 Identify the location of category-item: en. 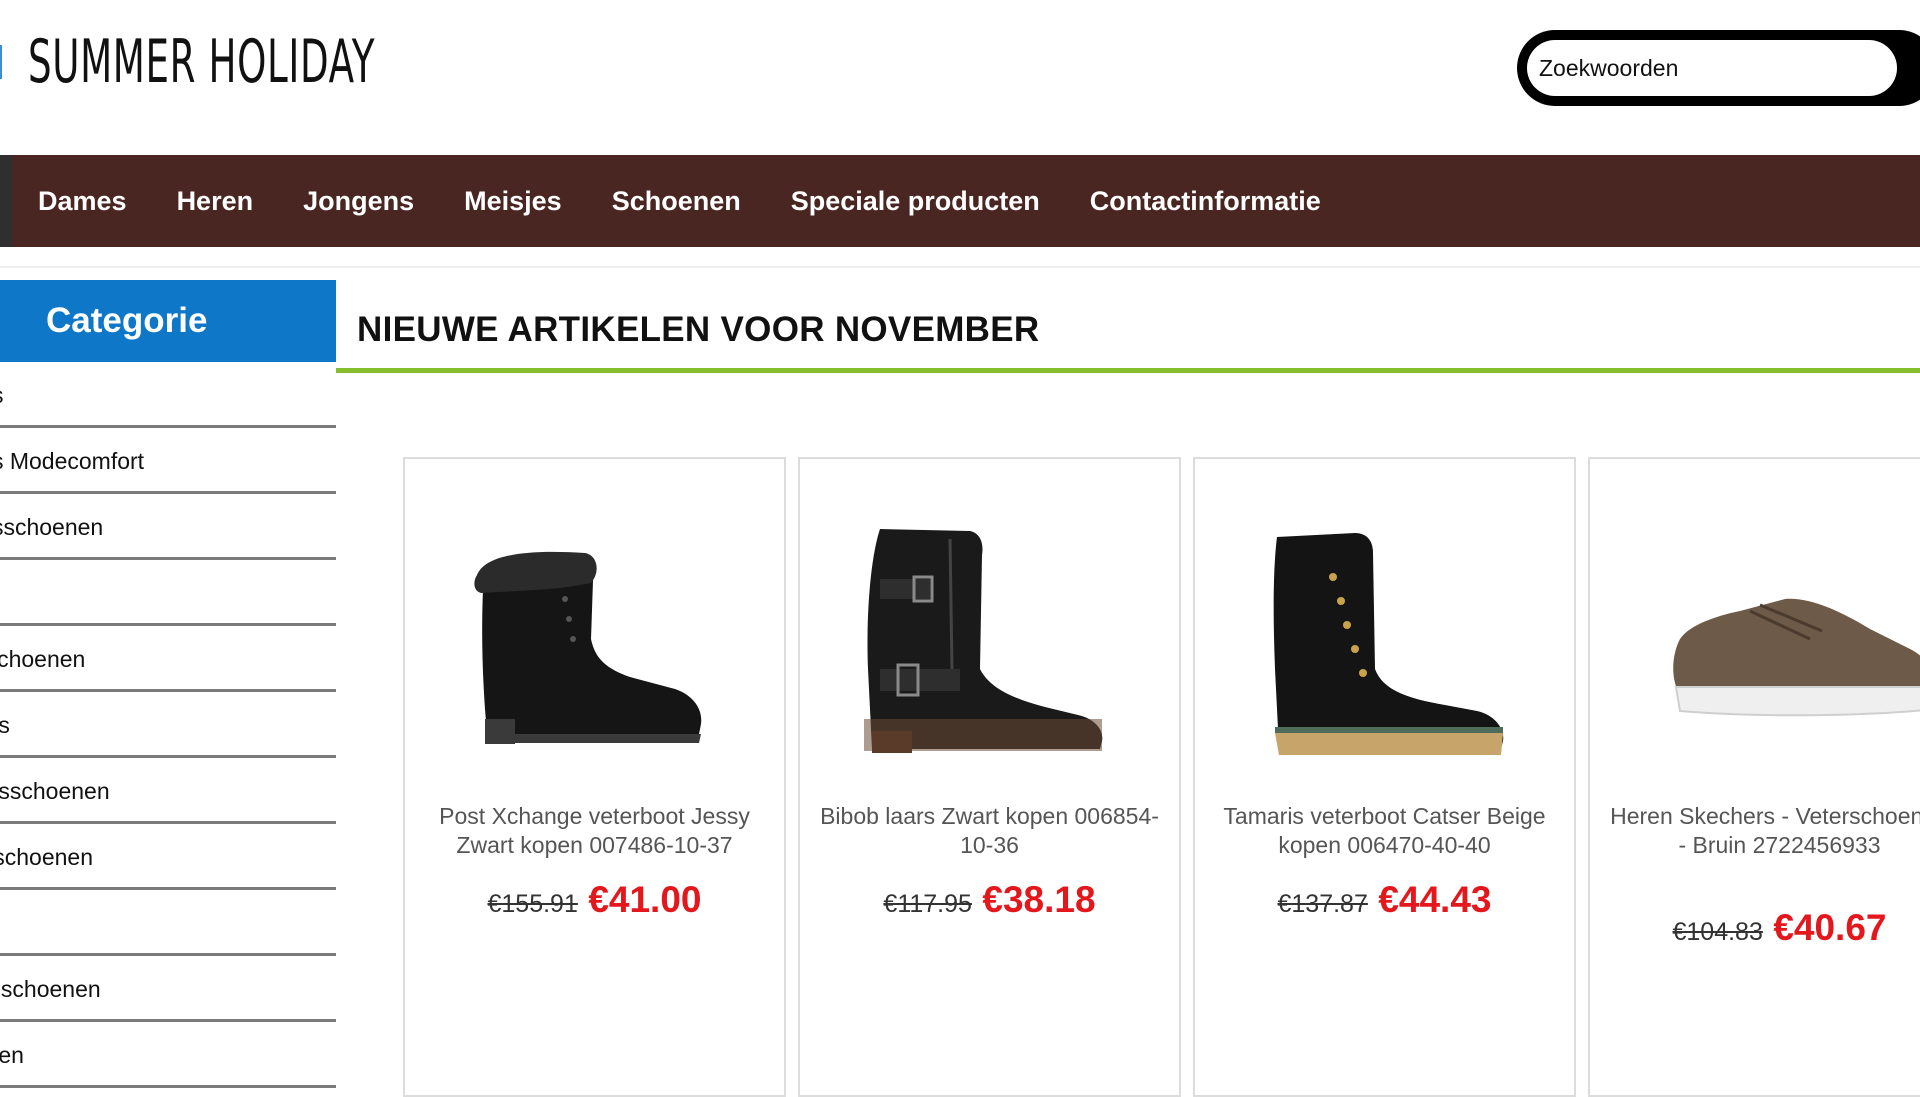
(168, 593).